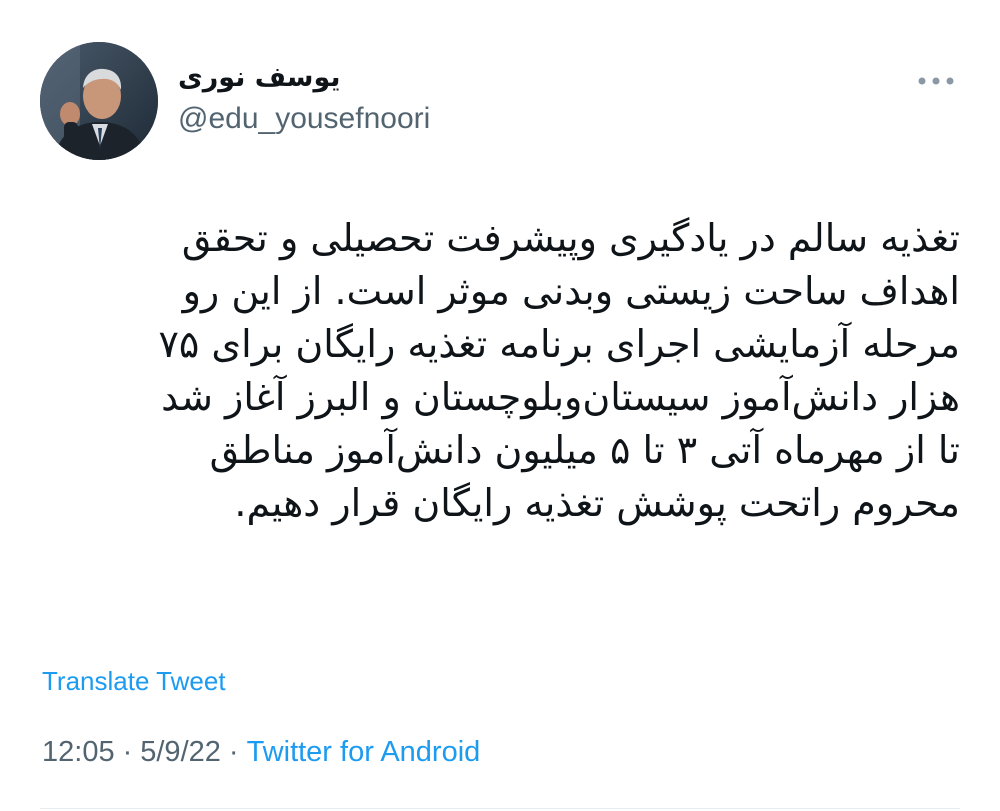 The image size is (1000, 811). What do you see at coordinates (364, 752) in the screenshot?
I see `tweet-source-link: Twitter for Android` at bounding box center [364, 752].